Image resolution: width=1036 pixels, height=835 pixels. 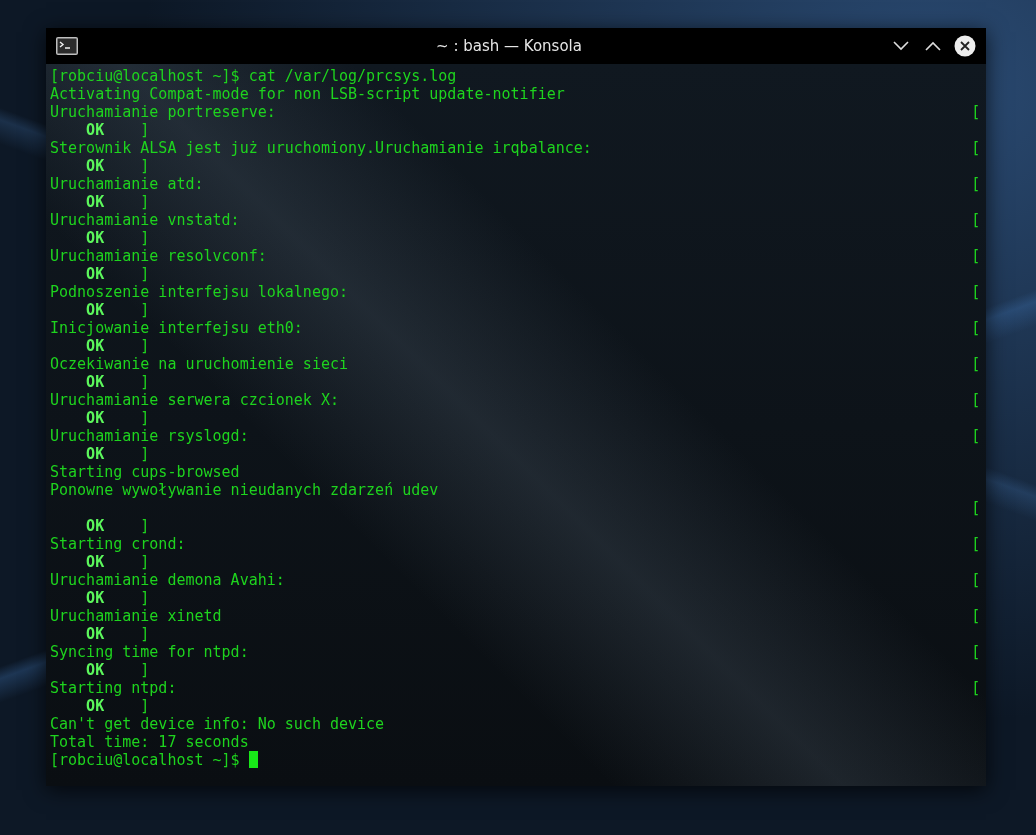 I want to click on log-line: Podnoszenie interfejsu lokalnego:, so click(x=199, y=292).